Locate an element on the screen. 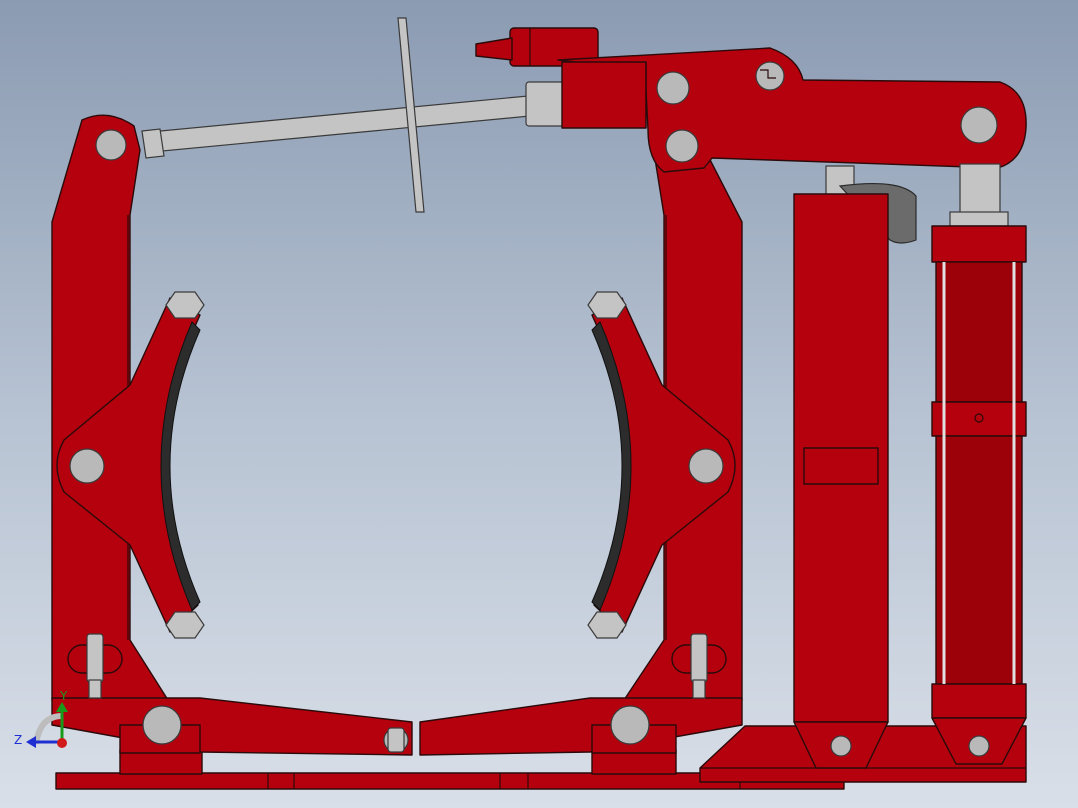 The width and height of the screenshot is (1078, 808). lever-arm is located at coordinates (792, 110).